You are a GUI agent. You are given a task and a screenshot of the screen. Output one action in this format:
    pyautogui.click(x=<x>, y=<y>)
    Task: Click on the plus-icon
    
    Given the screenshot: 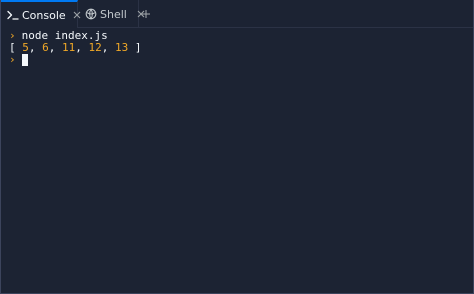 What is the action you would take?
    pyautogui.click(x=146, y=13)
    